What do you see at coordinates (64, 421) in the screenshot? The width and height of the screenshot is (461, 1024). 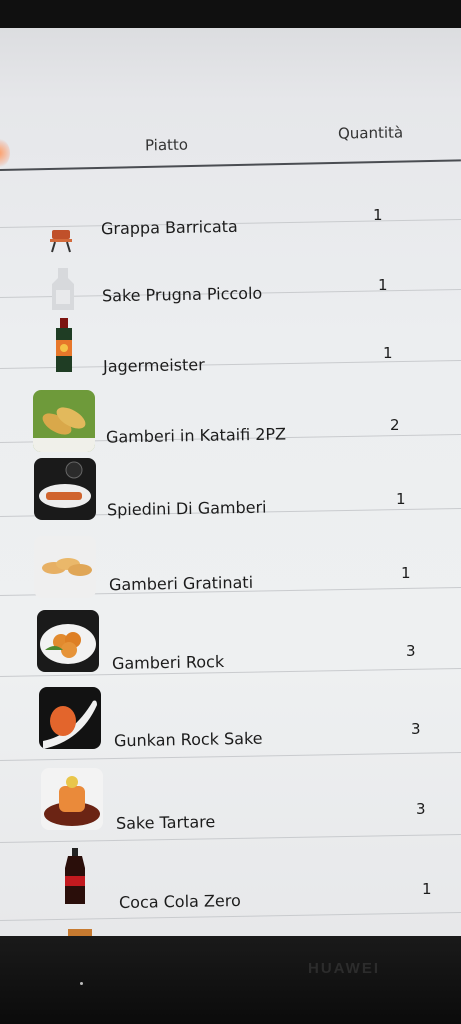 I see `kataifi-shrimp-photo` at bounding box center [64, 421].